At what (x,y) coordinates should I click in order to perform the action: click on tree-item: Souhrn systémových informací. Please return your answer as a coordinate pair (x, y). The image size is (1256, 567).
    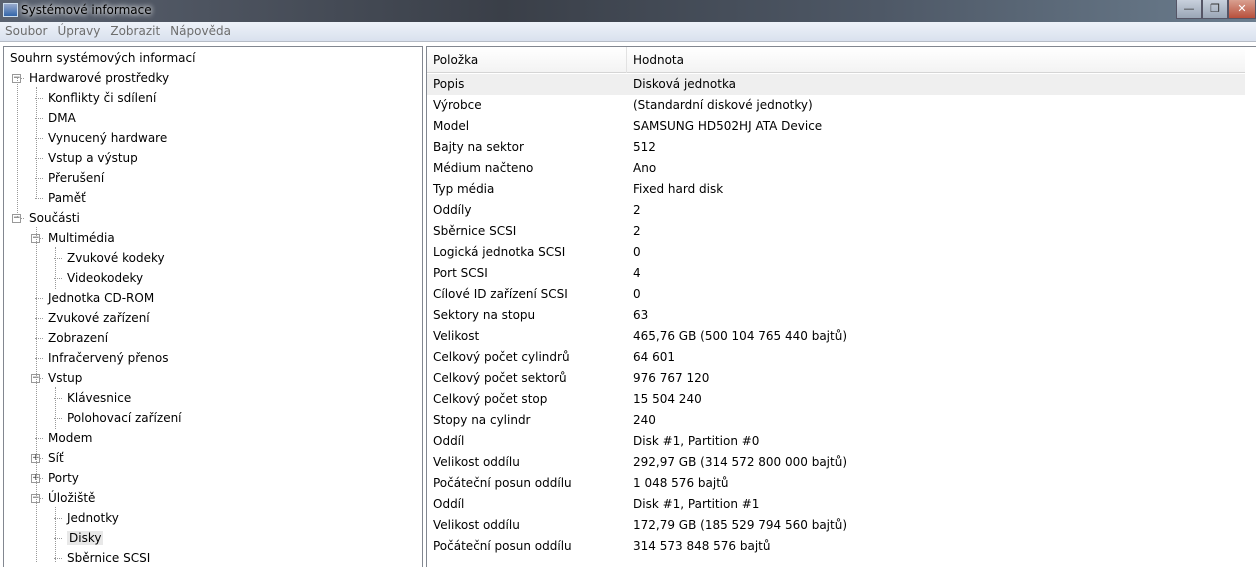
    Looking at the image, I should click on (102, 58).